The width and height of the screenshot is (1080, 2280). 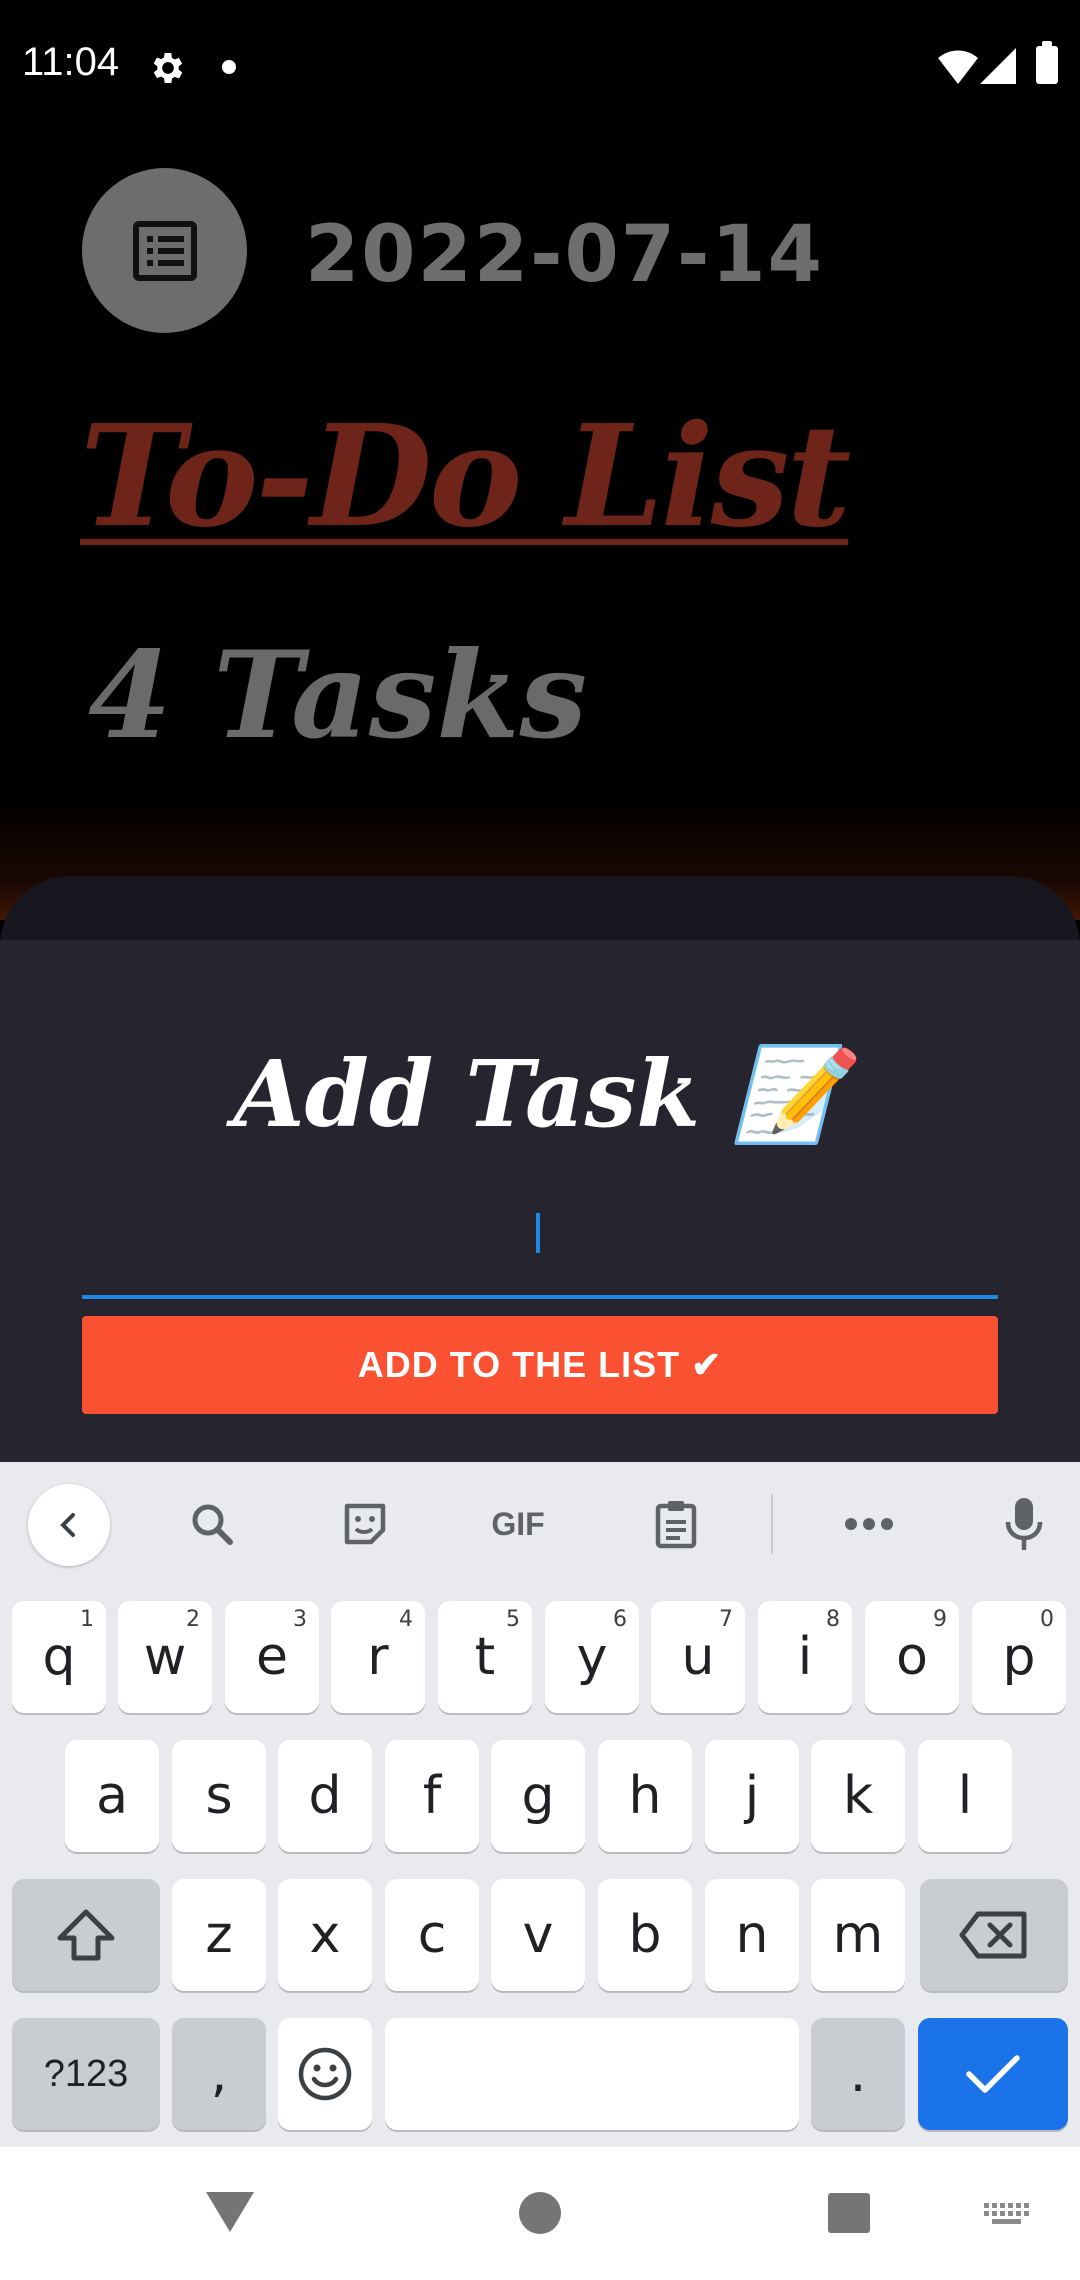 I want to click on navigation-bar, so click(x=540, y=2213).